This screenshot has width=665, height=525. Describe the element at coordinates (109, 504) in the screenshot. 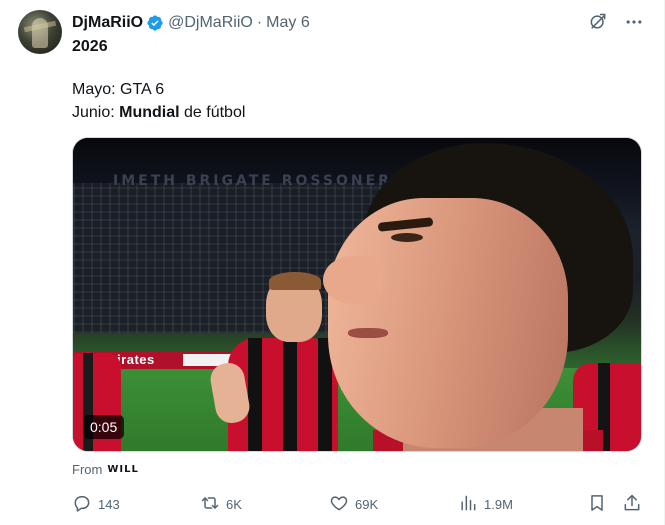

I see `reply-count: 143` at that location.